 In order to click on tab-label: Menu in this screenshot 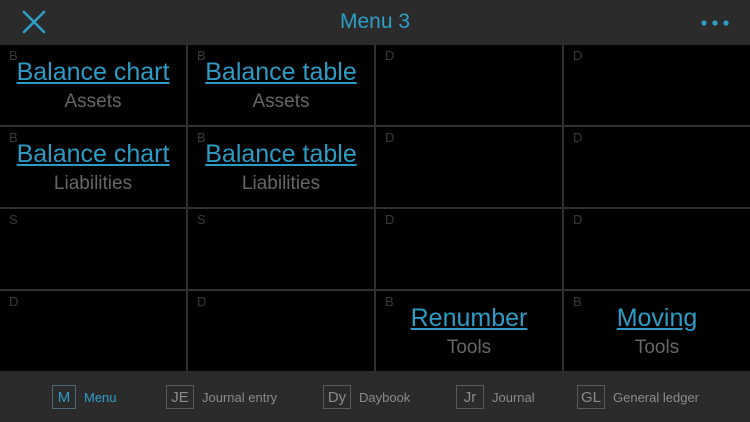, I will do `click(100, 397)`.